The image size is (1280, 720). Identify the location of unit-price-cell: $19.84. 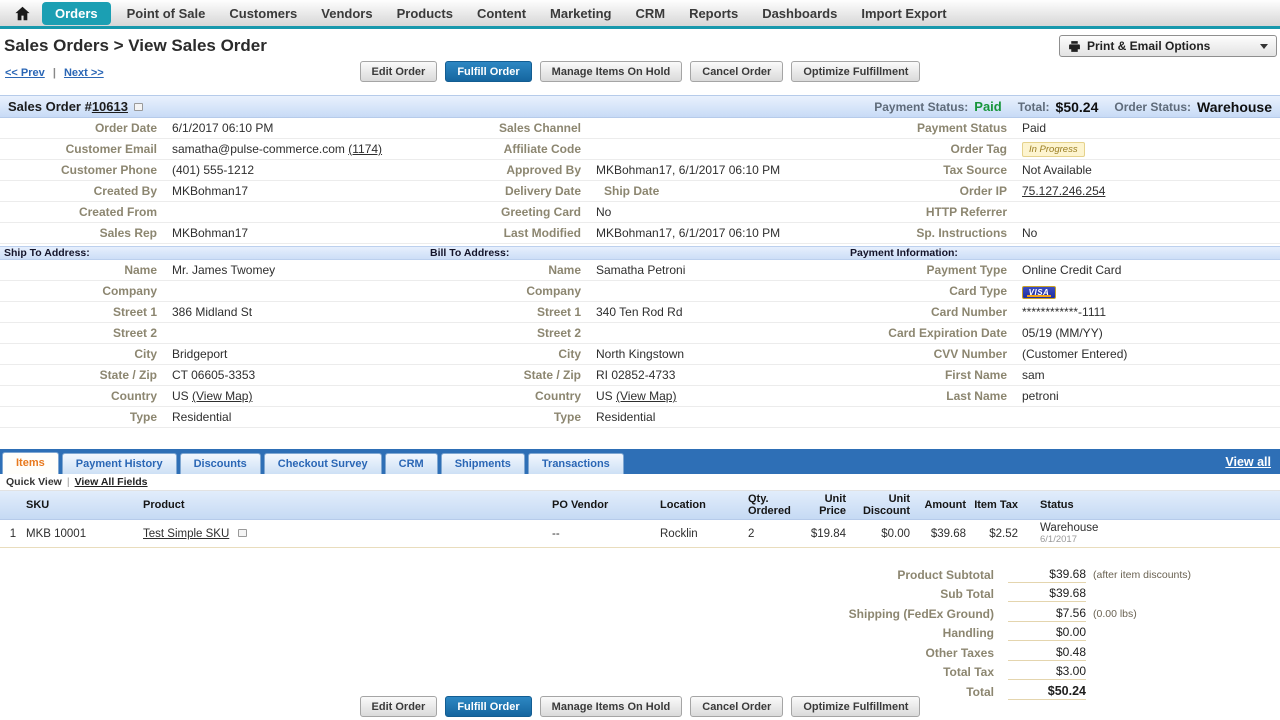
(828, 533).